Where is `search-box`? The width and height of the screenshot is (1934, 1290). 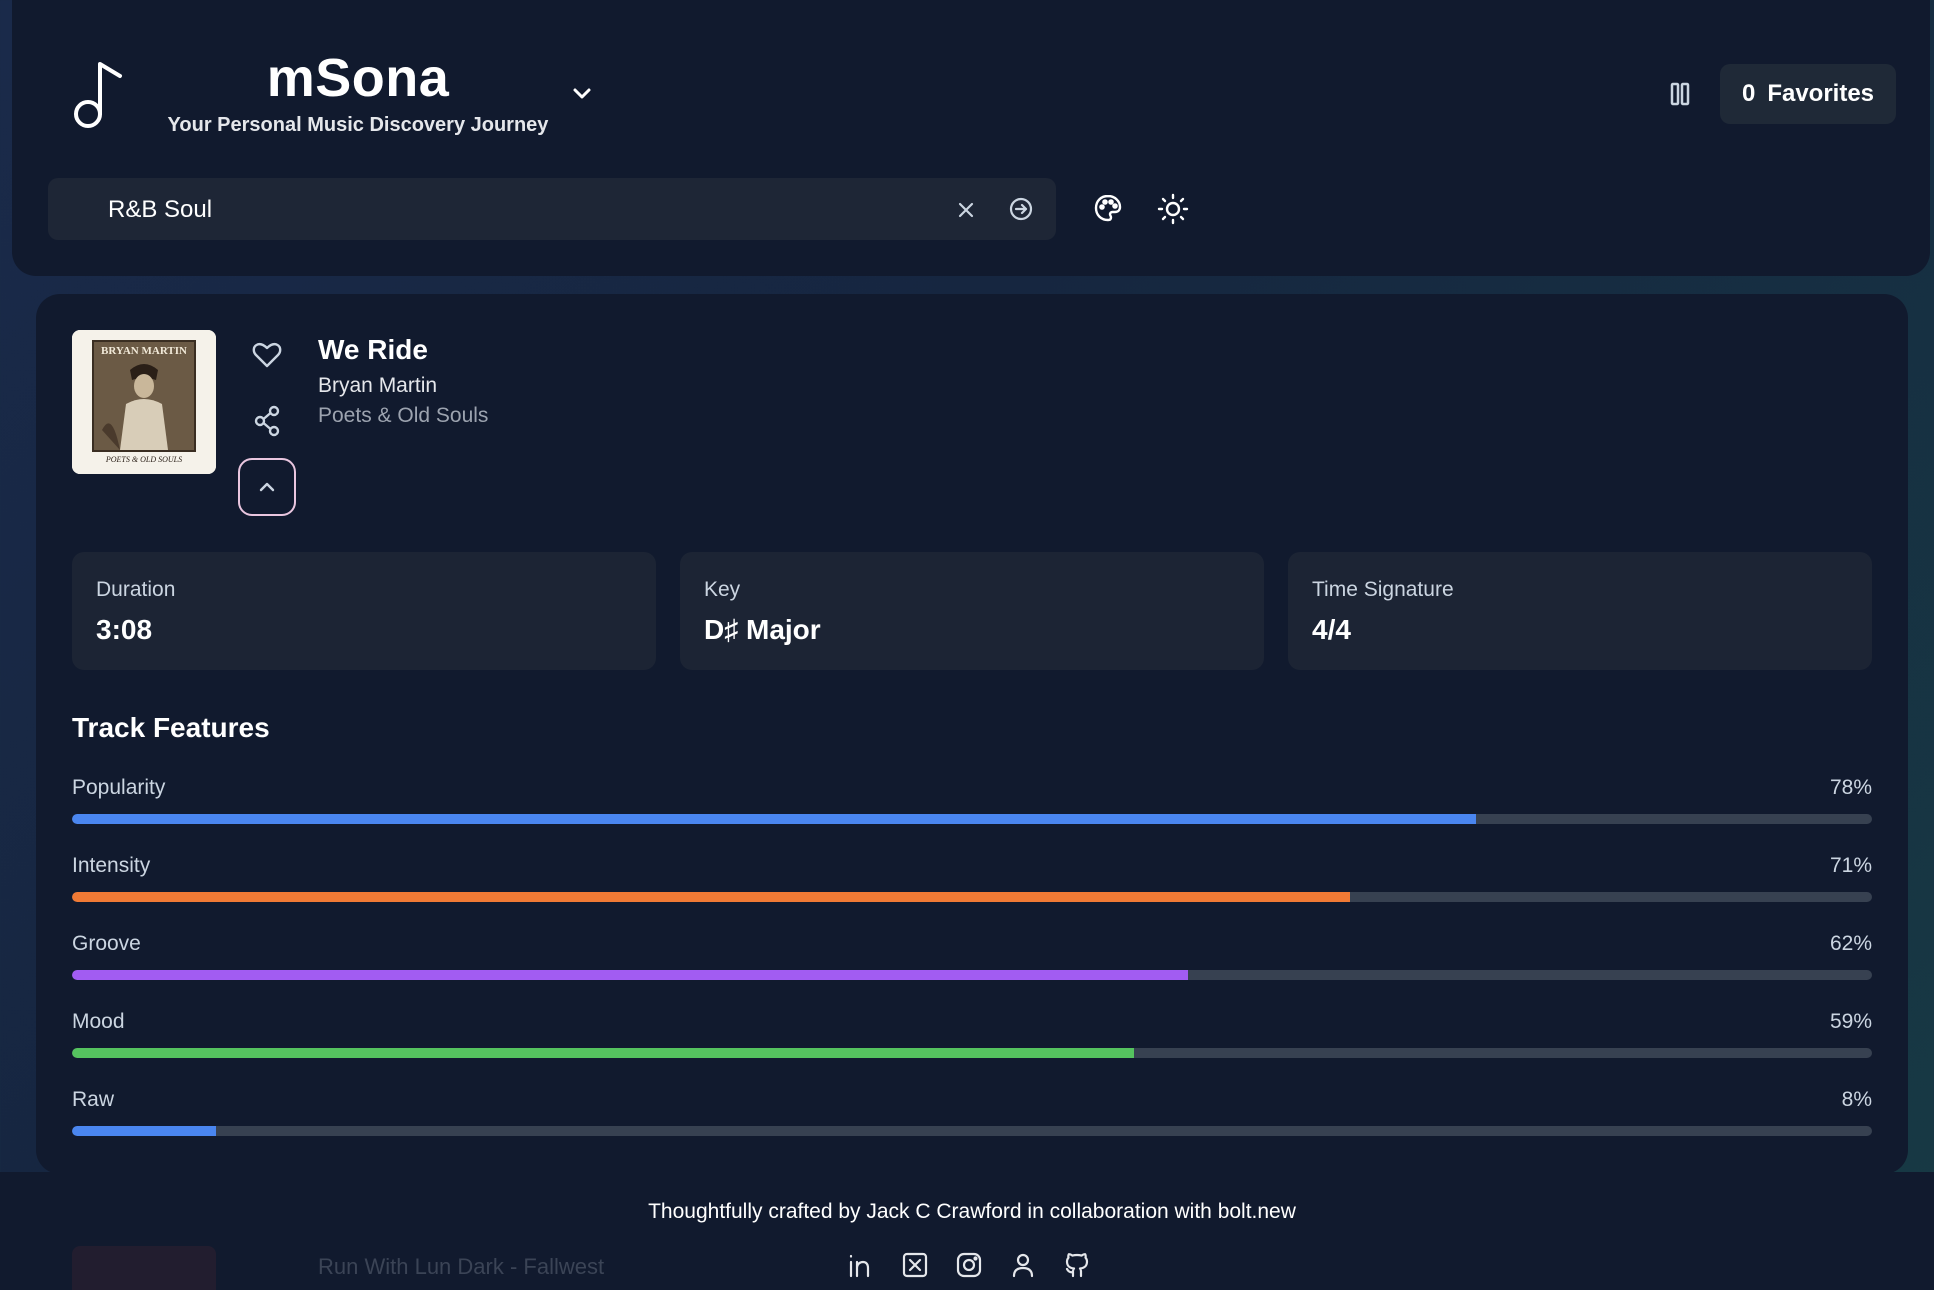
search-box is located at coordinates (552, 209).